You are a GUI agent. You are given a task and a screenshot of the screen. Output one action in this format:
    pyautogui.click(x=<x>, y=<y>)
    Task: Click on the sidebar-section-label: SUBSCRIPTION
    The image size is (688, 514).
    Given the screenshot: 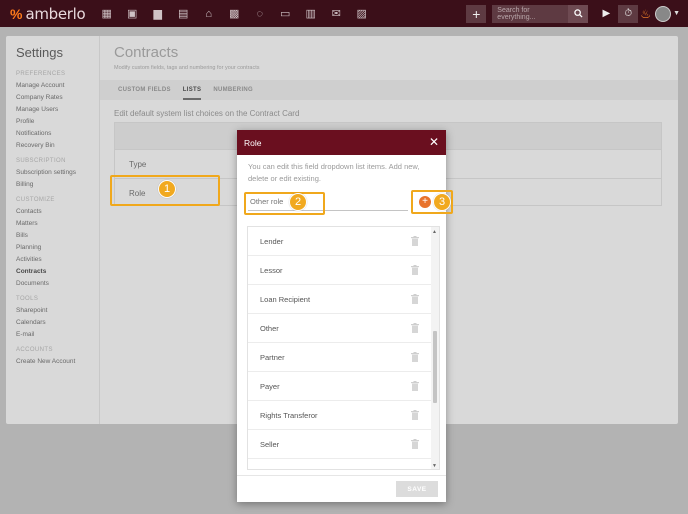 What is the action you would take?
    pyautogui.click(x=41, y=161)
    